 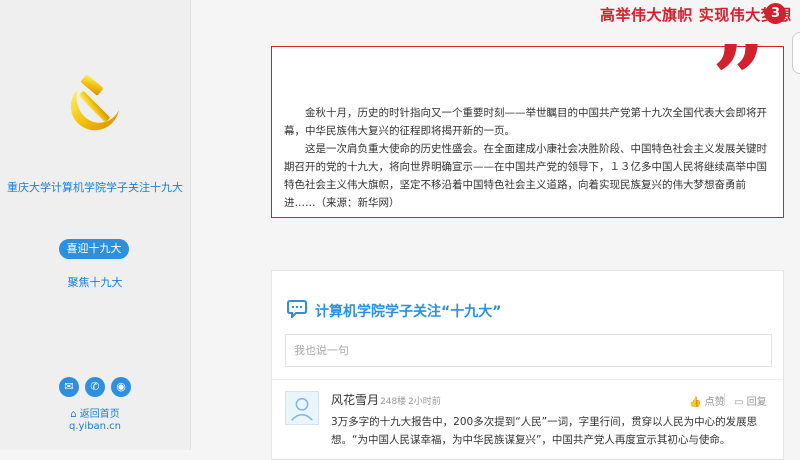 I want to click on party-emblem-logo, so click(x=94, y=102).